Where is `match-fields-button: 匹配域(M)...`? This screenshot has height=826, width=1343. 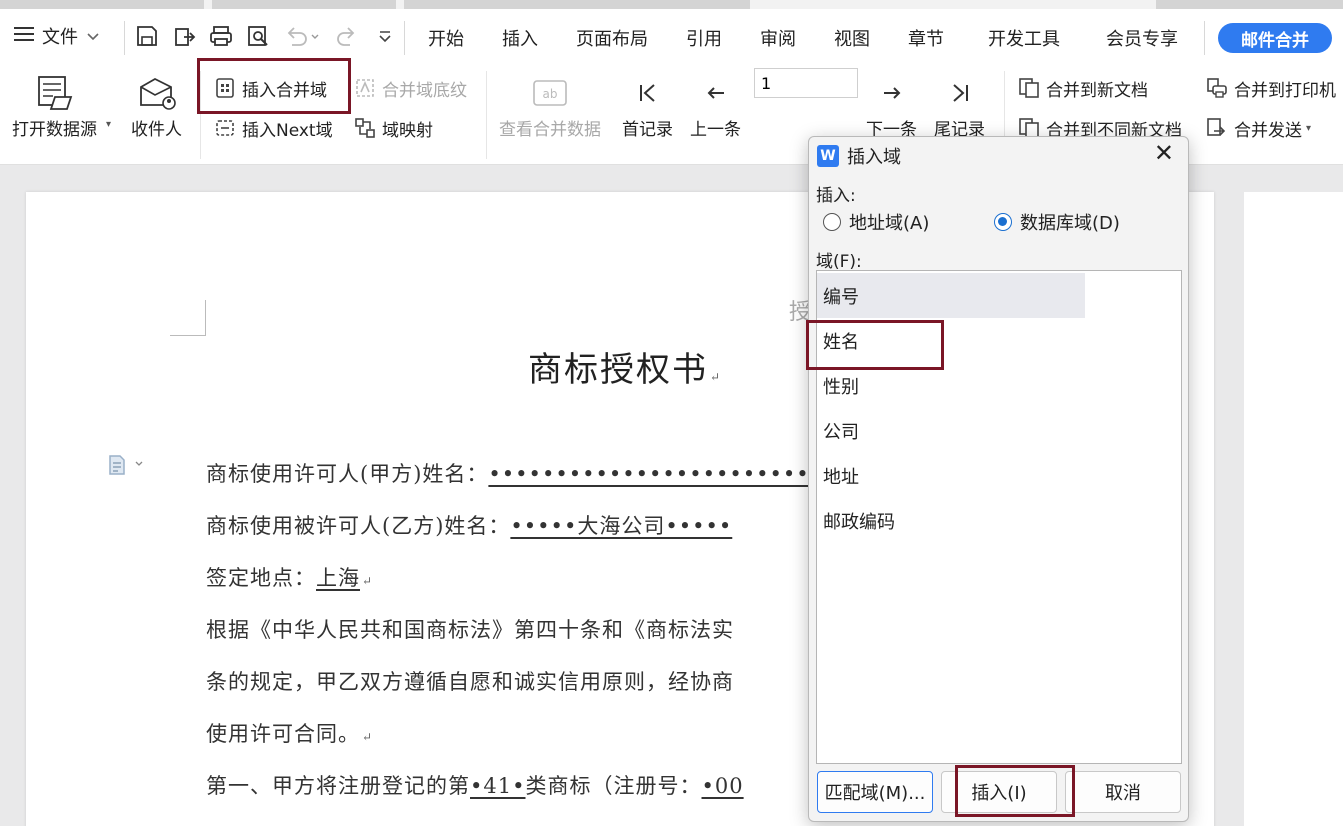 match-fields-button: 匹配域(M)... is located at coordinates (875, 792).